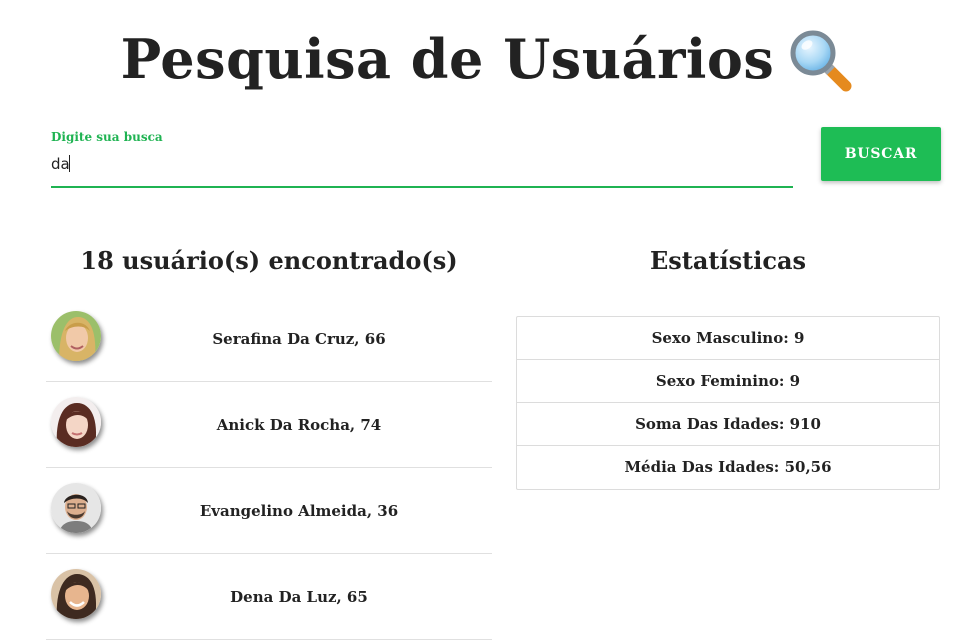 The height and width of the screenshot is (641, 975). I want to click on magnifying-glass-icon, so click(821, 61).